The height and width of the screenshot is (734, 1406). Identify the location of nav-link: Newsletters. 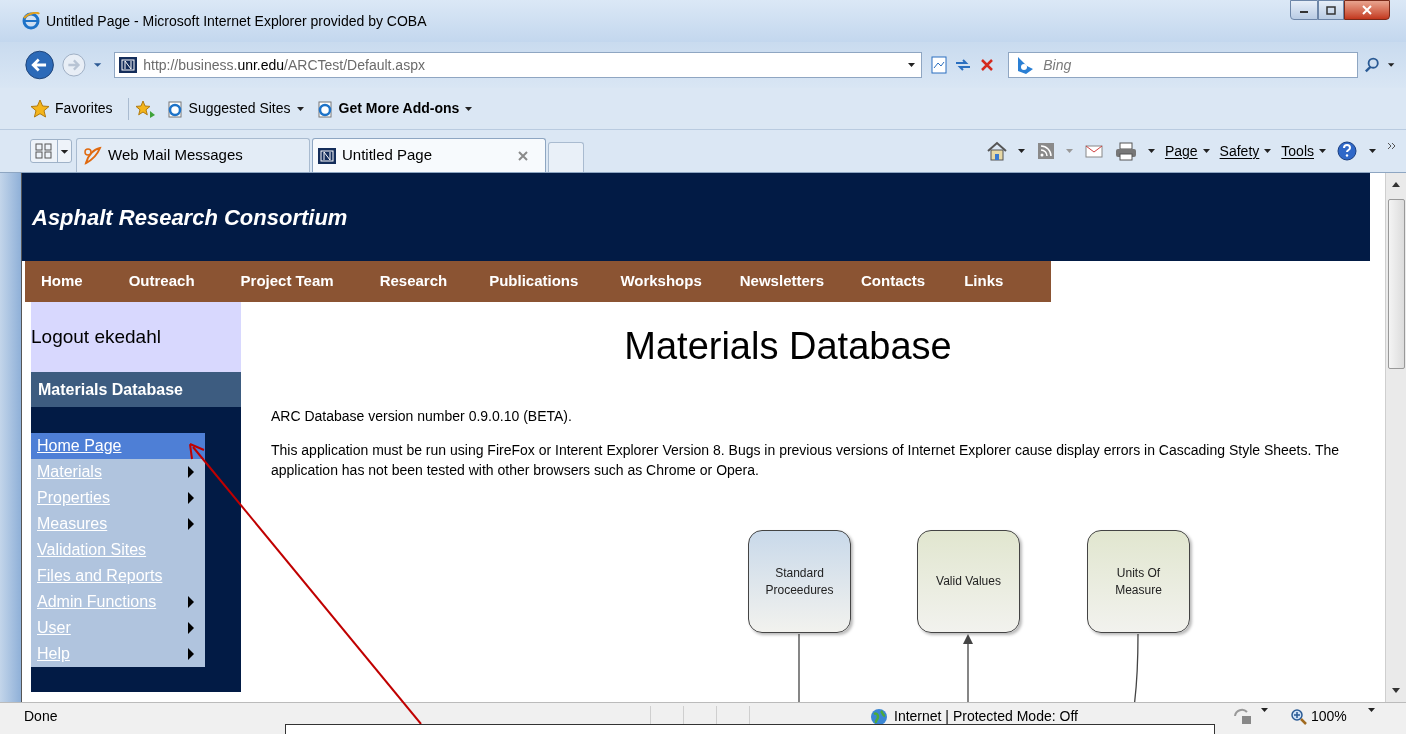
(781, 281).